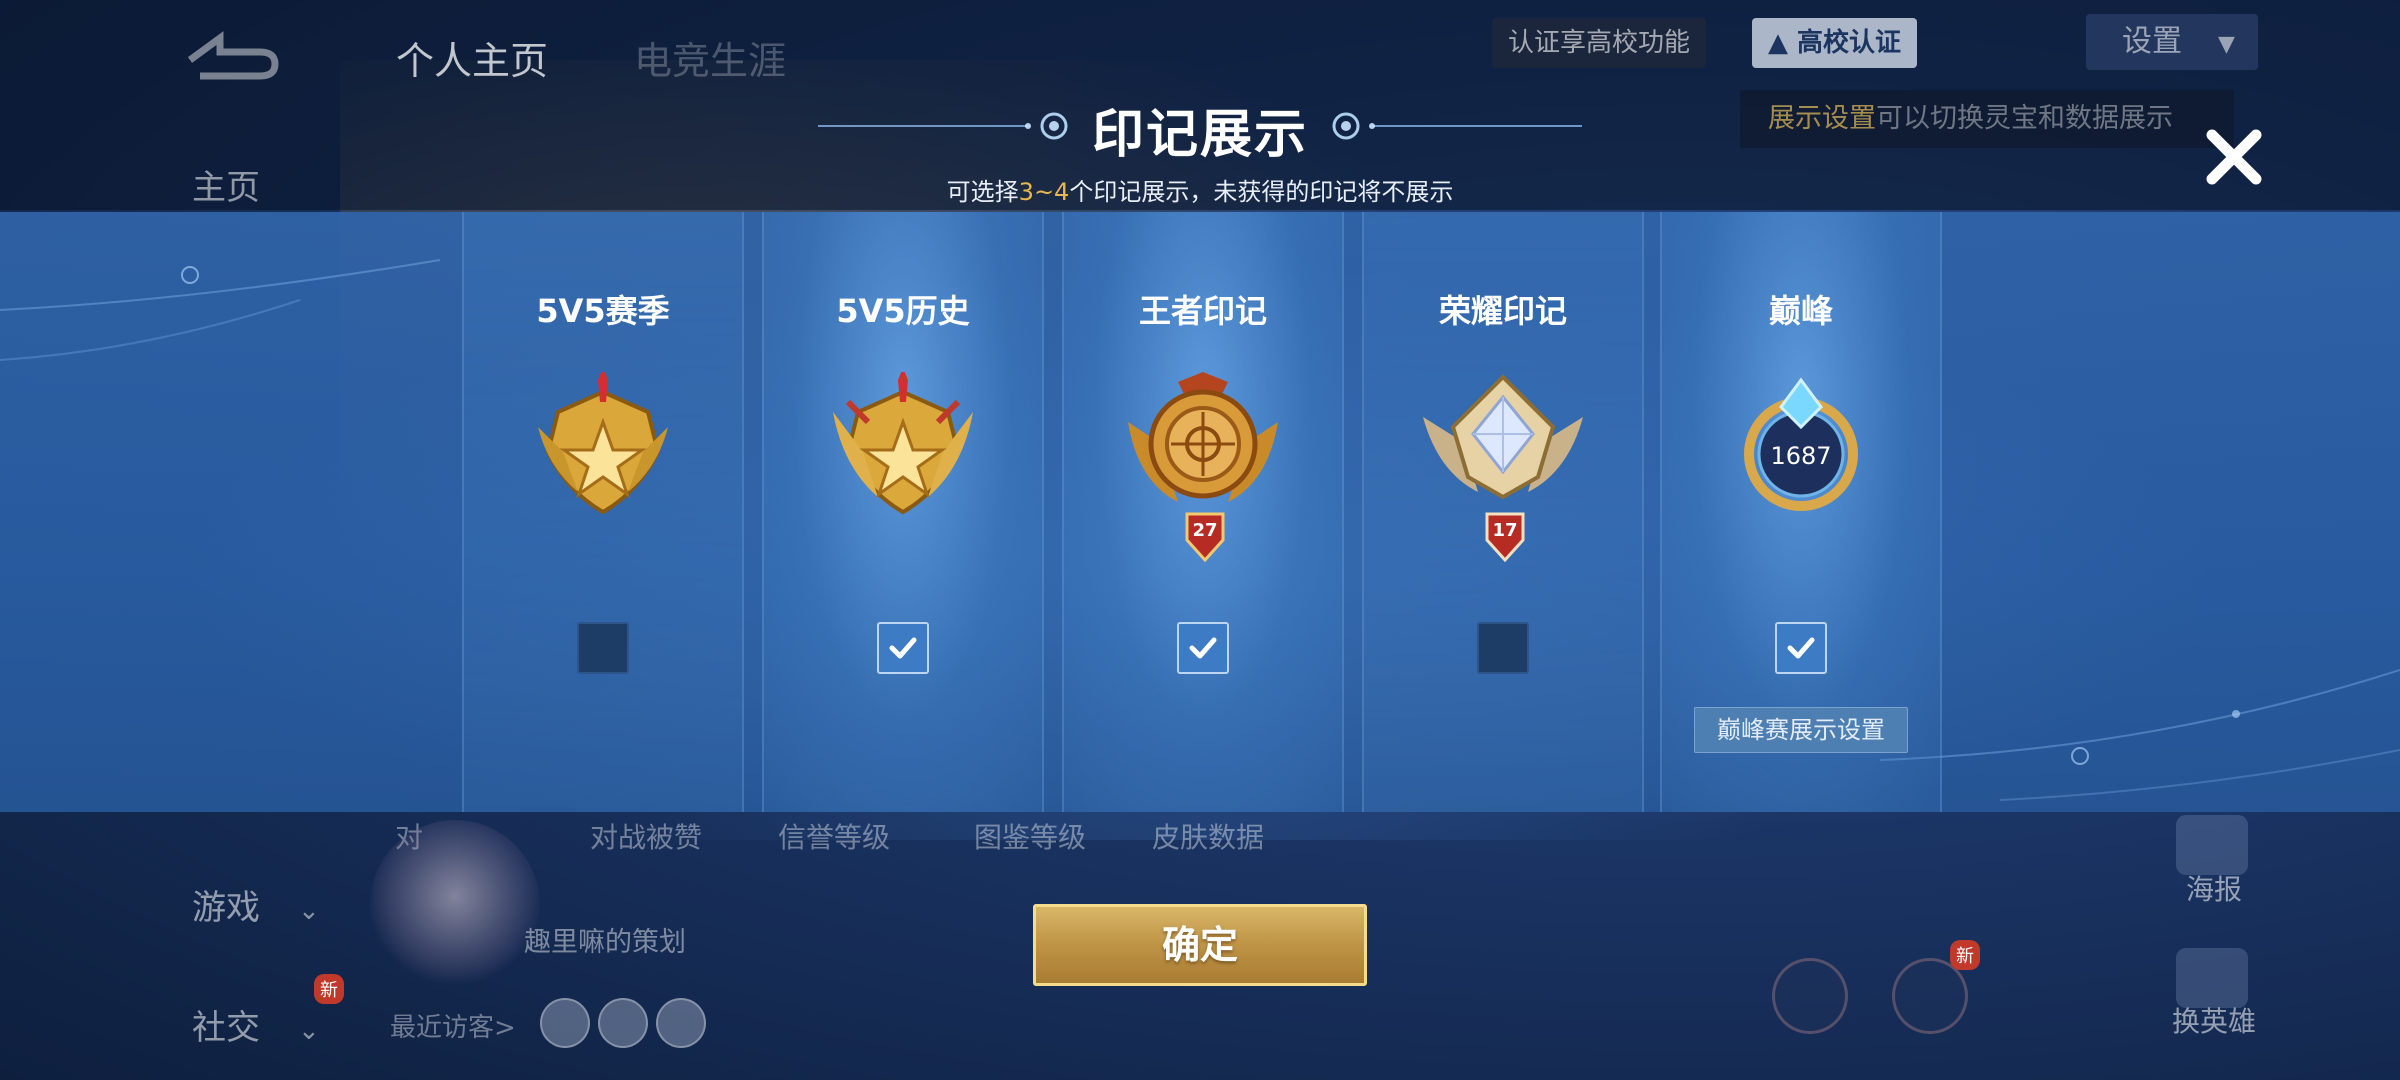 This screenshot has width=2400, height=1080. What do you see at coordinates (230, 56) in the screenshot?
I see `back-arrow-icon` at bounding box center [230, 56].